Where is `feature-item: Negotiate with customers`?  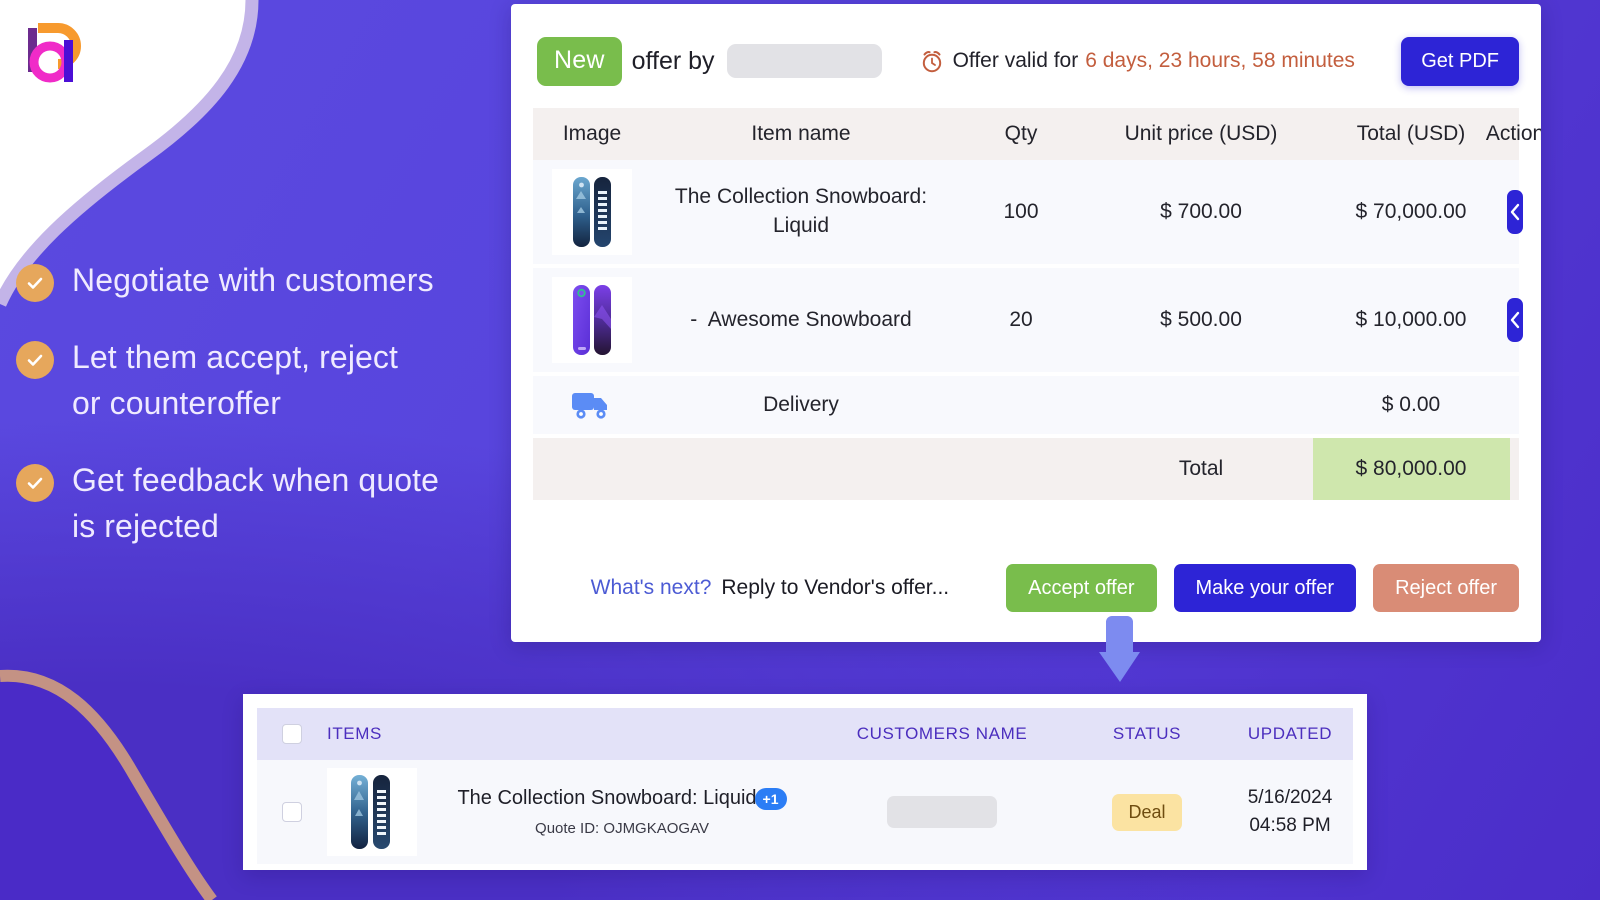
feature-item: Negotiate with customers is located at coordinates (266, 280).